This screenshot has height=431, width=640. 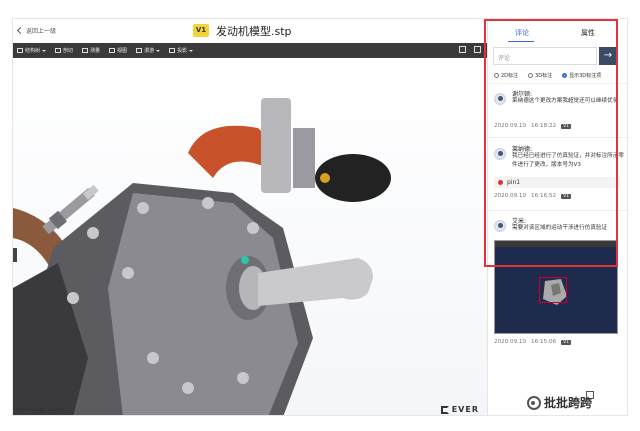 I want to click on screenshot-selection, so click(x=553, y=290).